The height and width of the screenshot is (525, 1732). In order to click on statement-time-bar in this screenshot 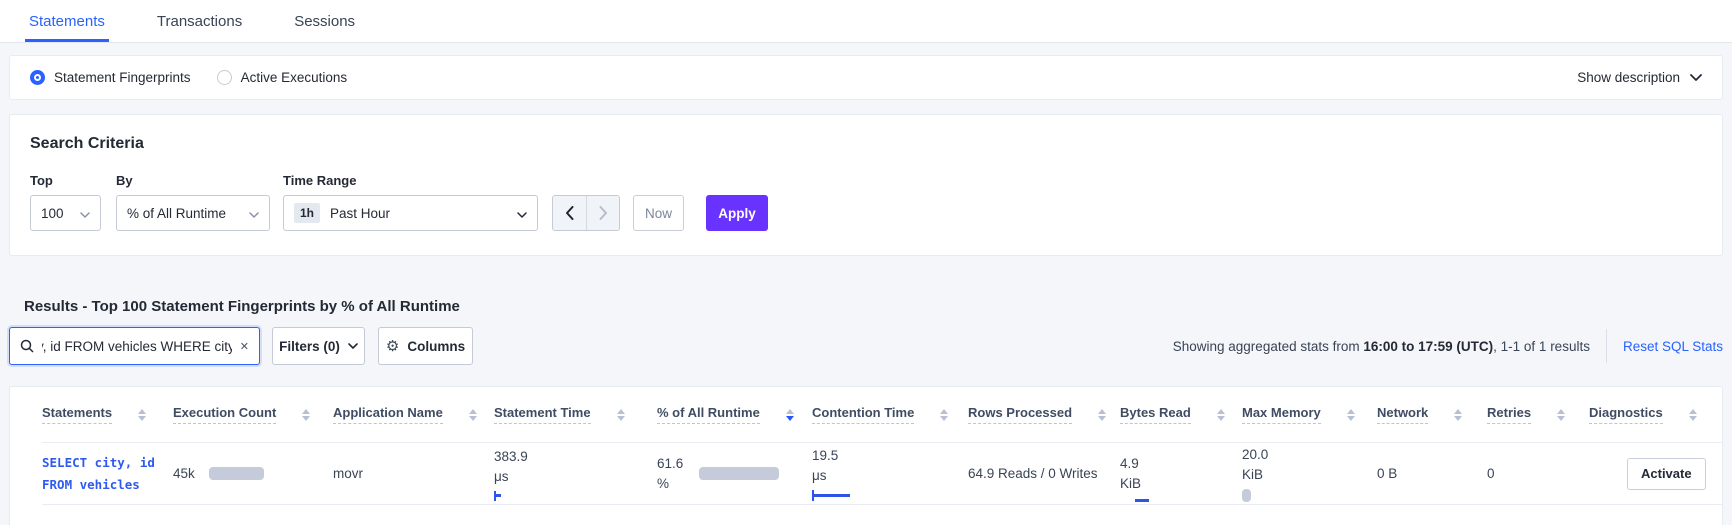, I will do `click(575, 495)`.